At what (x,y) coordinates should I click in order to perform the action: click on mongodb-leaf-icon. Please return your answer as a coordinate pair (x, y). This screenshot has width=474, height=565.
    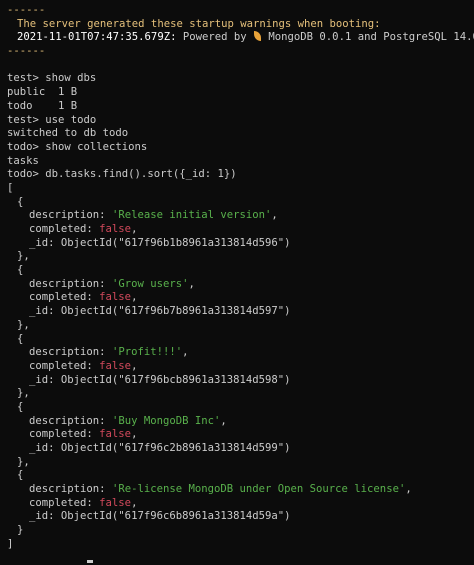
    Looking at the image, I should click on (258, 36).